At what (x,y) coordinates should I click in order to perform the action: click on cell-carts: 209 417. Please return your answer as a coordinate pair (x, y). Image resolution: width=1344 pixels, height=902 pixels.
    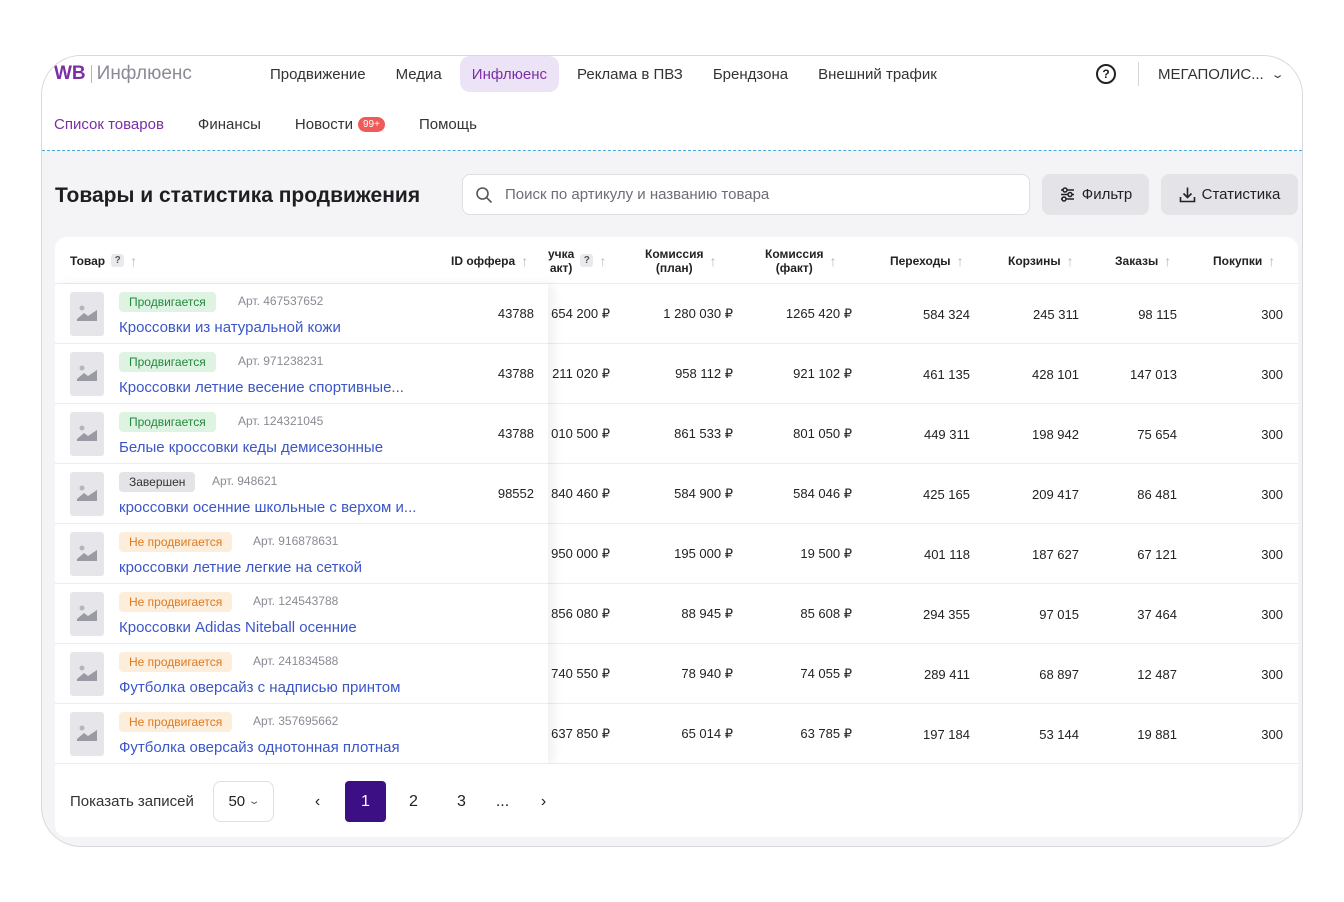
    Looking at the image, I should click on (1055, 494).